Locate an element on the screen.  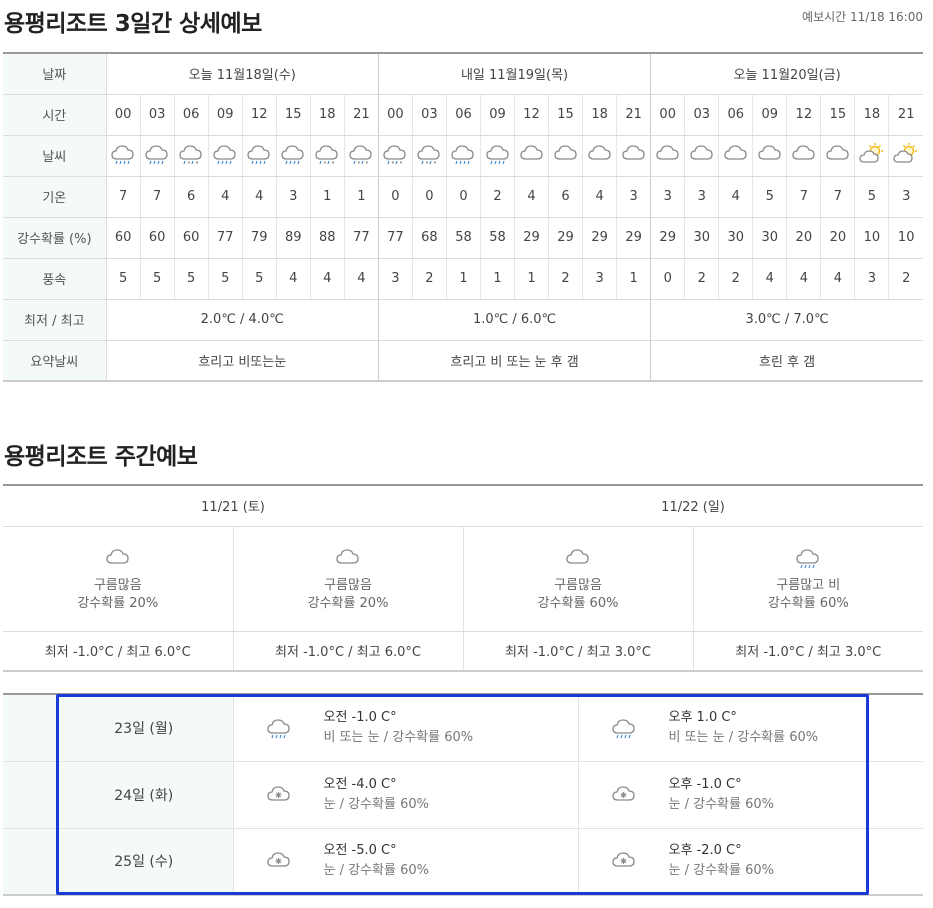
weekly-precip: 강수확률 20% is located at coordinates (118, 603).